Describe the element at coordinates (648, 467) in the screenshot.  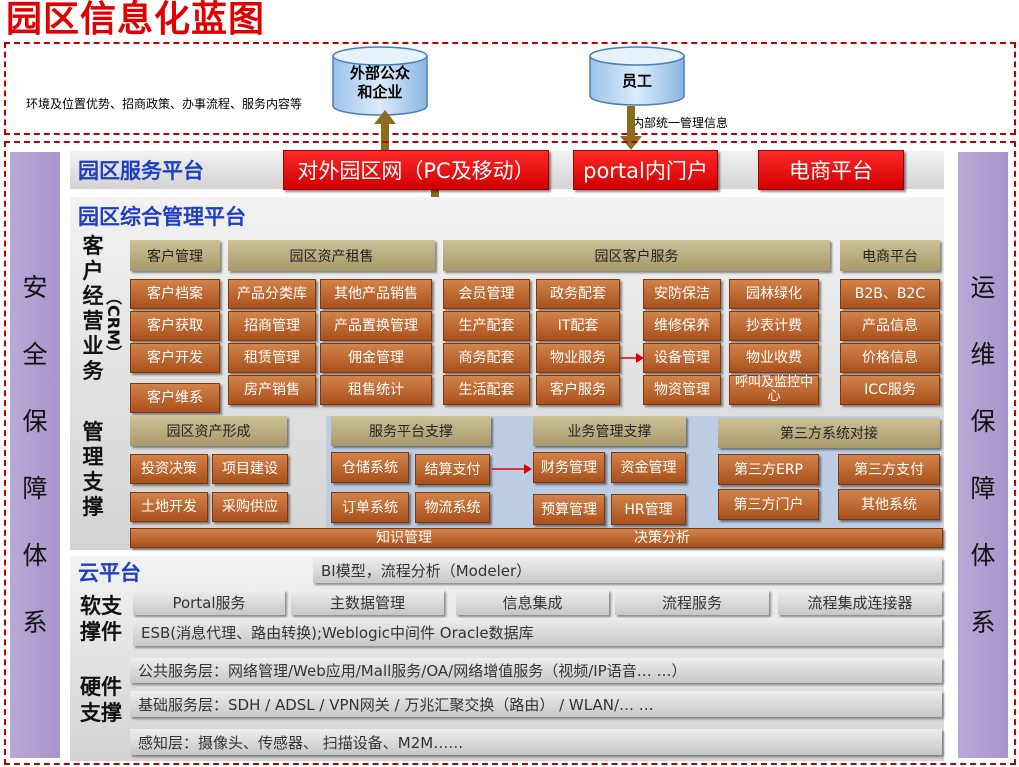
I see `business-support-item: 资金管理` at that location.